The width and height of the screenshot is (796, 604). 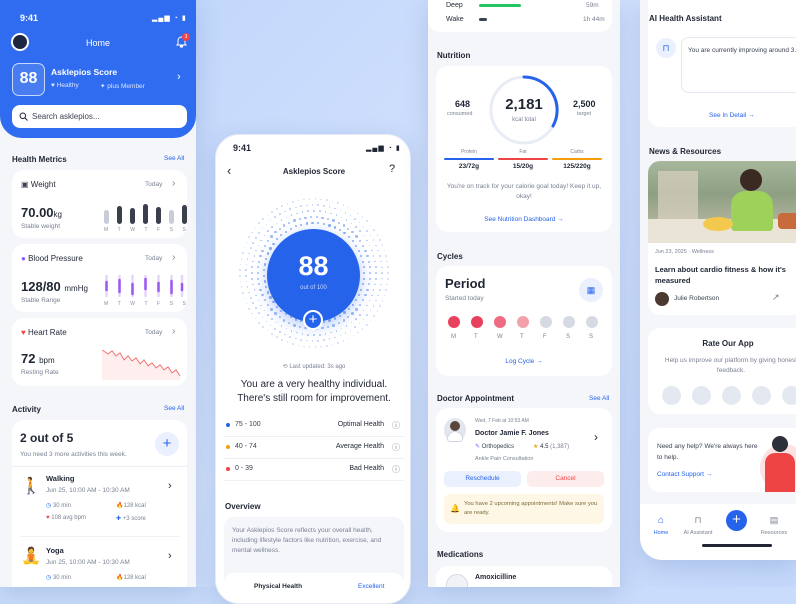 What do you see at coordinates (684, 474) in the screenshot?
I see `contact-support-link: Contact Support →` at bounding box center [684, 474].